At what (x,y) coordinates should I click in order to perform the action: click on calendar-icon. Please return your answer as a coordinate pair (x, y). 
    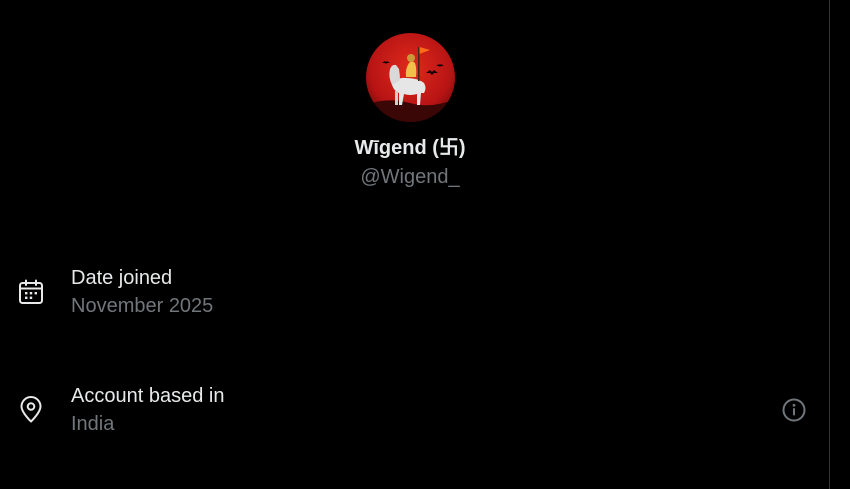
    Looking at the image, I should click on (31, 291).